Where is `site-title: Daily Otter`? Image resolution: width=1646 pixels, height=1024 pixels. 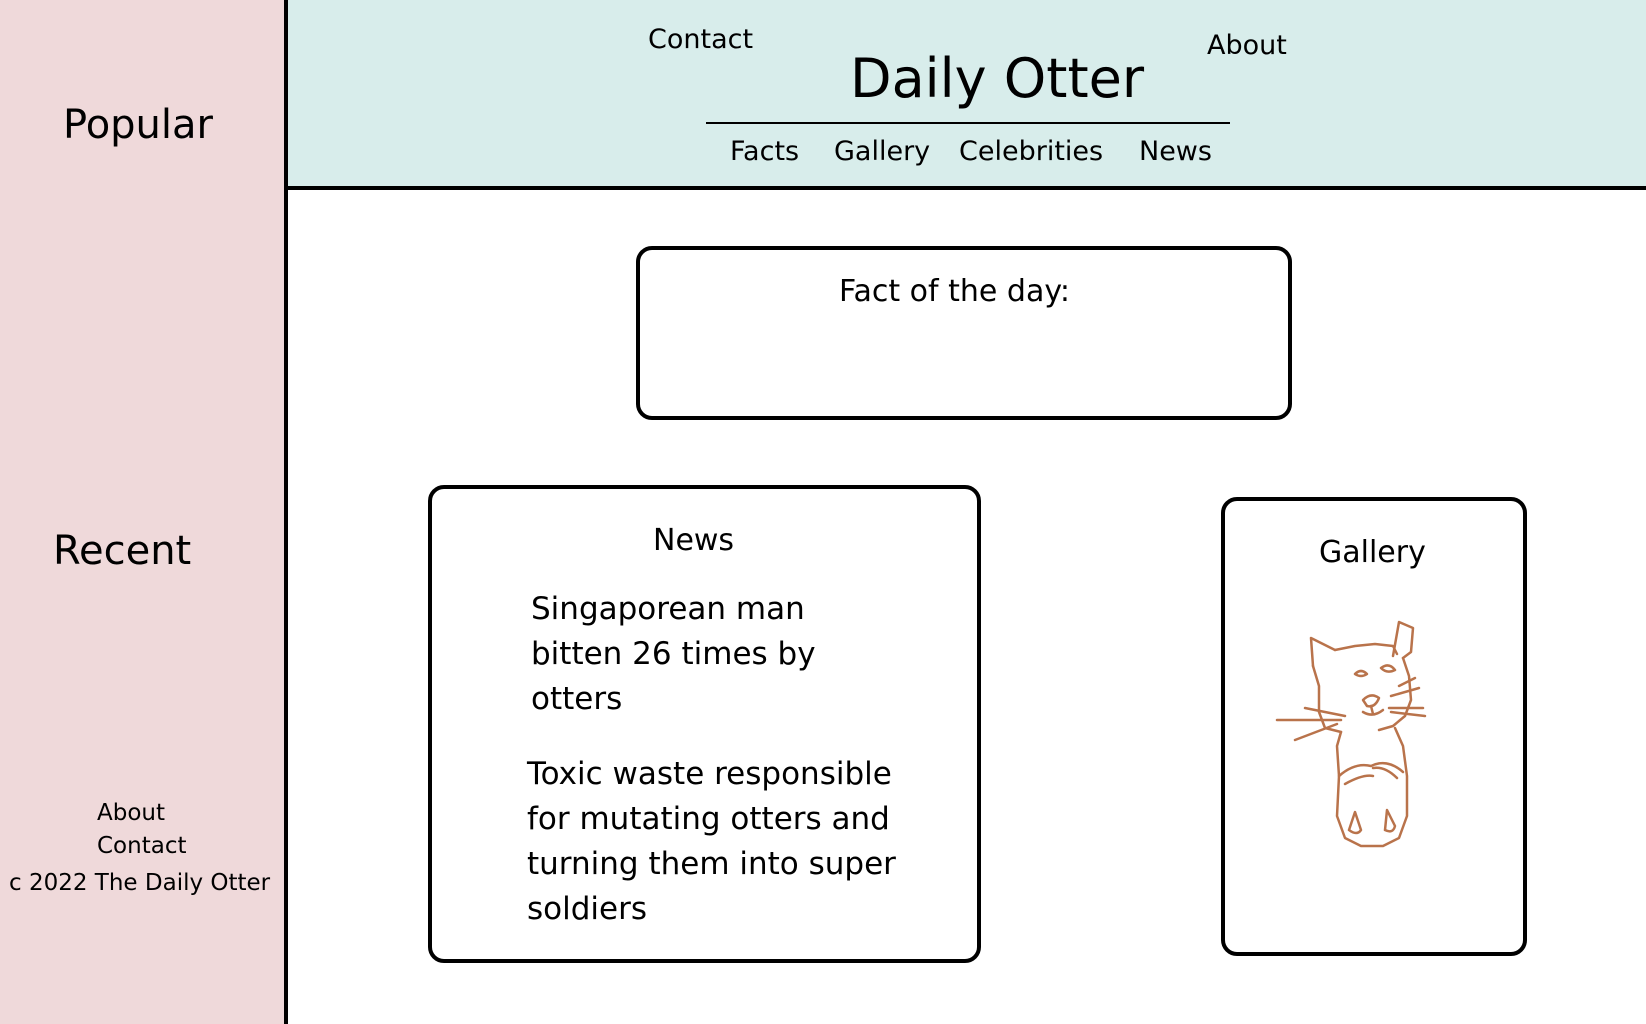
site-title: Daily Otter is located at coordinates (997, 78).